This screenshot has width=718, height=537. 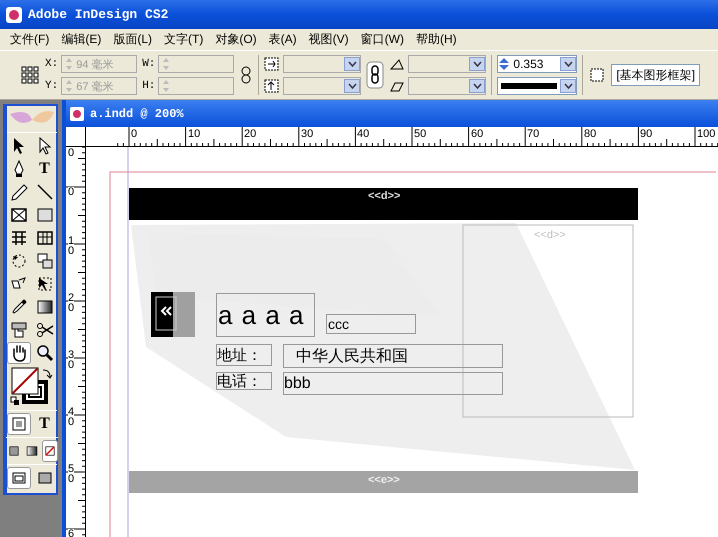 What do you see at coordinates (44, 261) in the screenshot?
I see `scale-tool-icon` at bounding box center [44, 261].